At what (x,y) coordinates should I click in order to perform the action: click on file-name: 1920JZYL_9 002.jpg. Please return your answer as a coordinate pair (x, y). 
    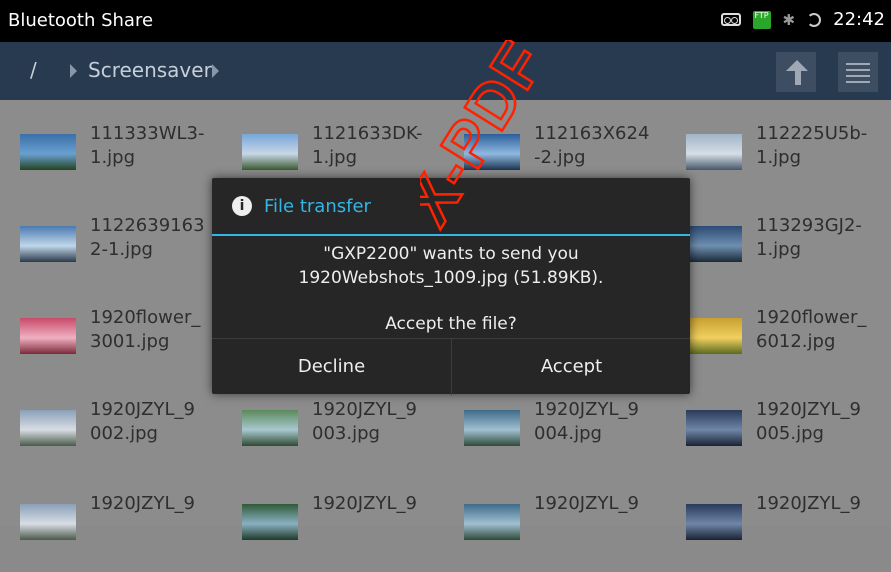
    Looking at the image, I should click on (142, 421).